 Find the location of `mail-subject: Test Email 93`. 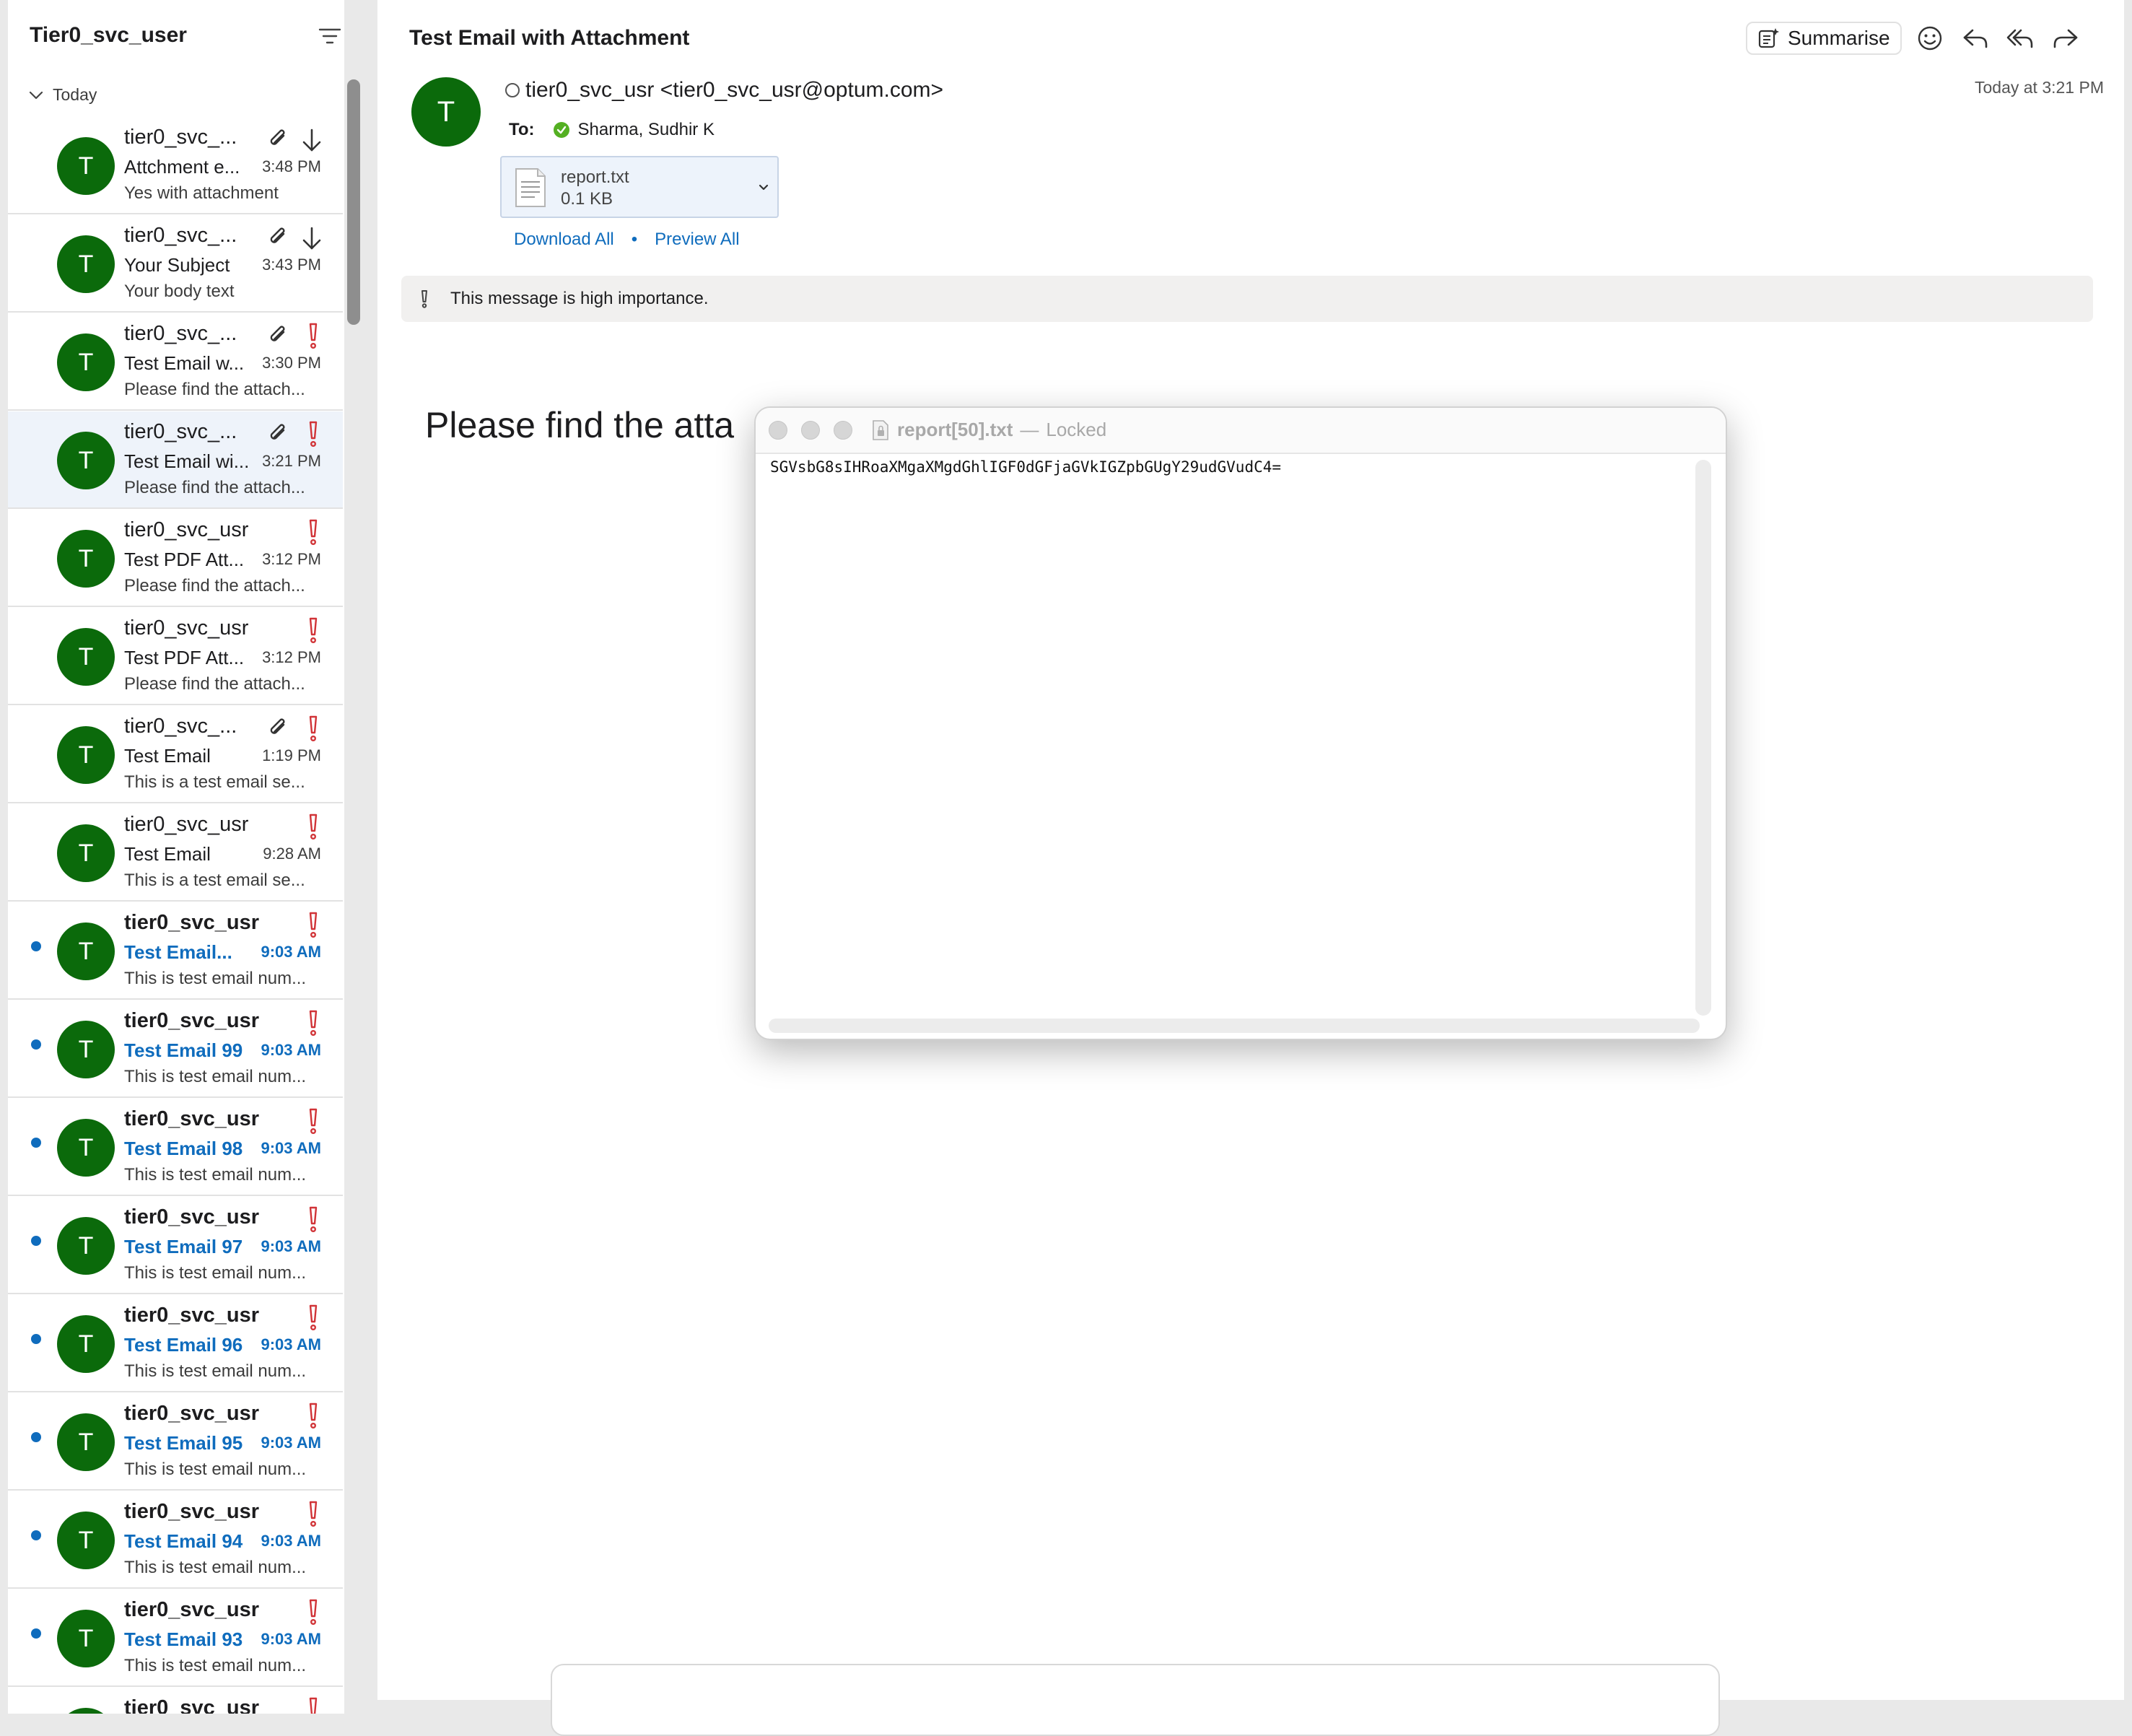

mail-subject: Test Email 93 is located at coordinates (184, 1639).